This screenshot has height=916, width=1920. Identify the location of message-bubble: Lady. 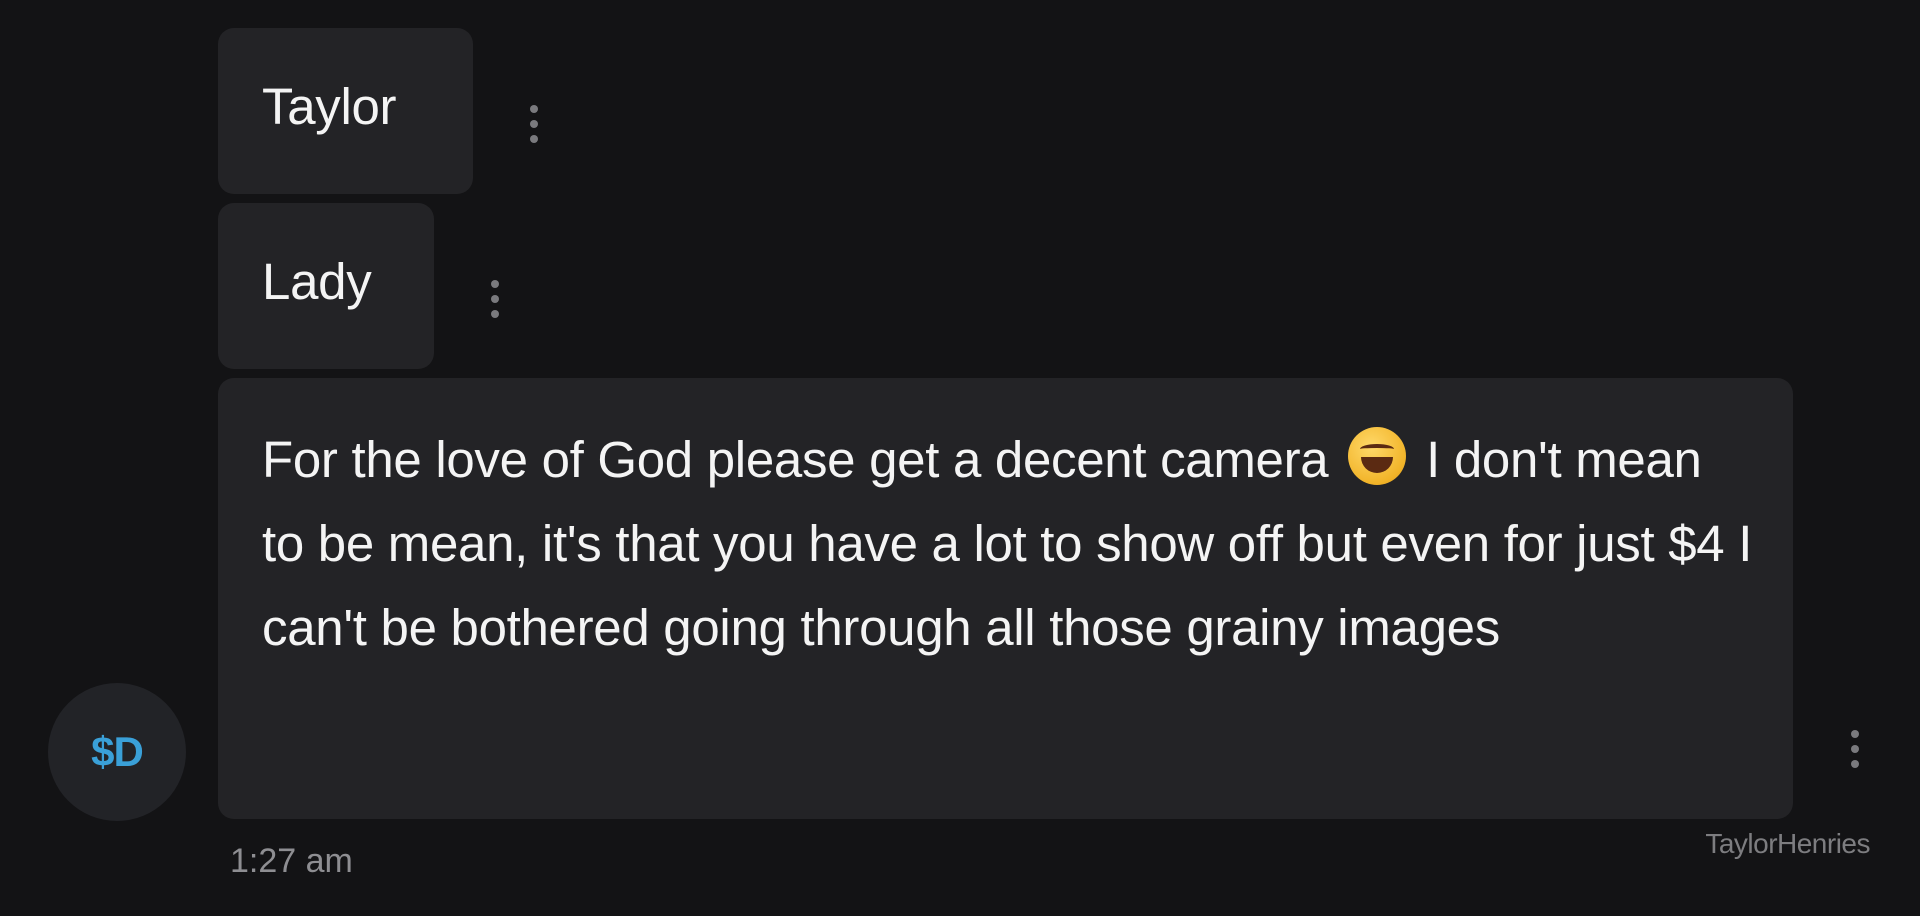
(326, 286).